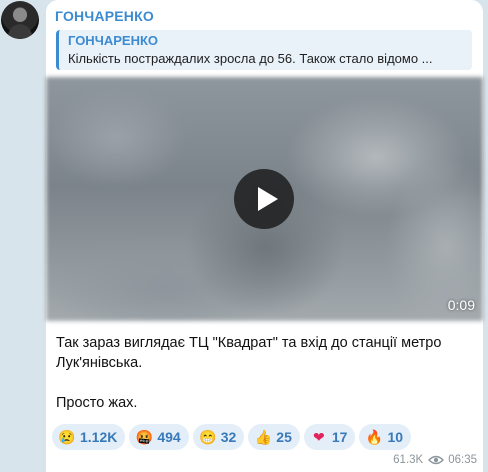 Image resolution: width=488 pixels, height=472 pixels. I want to click on reaction-count: 17, so click(339, 437).